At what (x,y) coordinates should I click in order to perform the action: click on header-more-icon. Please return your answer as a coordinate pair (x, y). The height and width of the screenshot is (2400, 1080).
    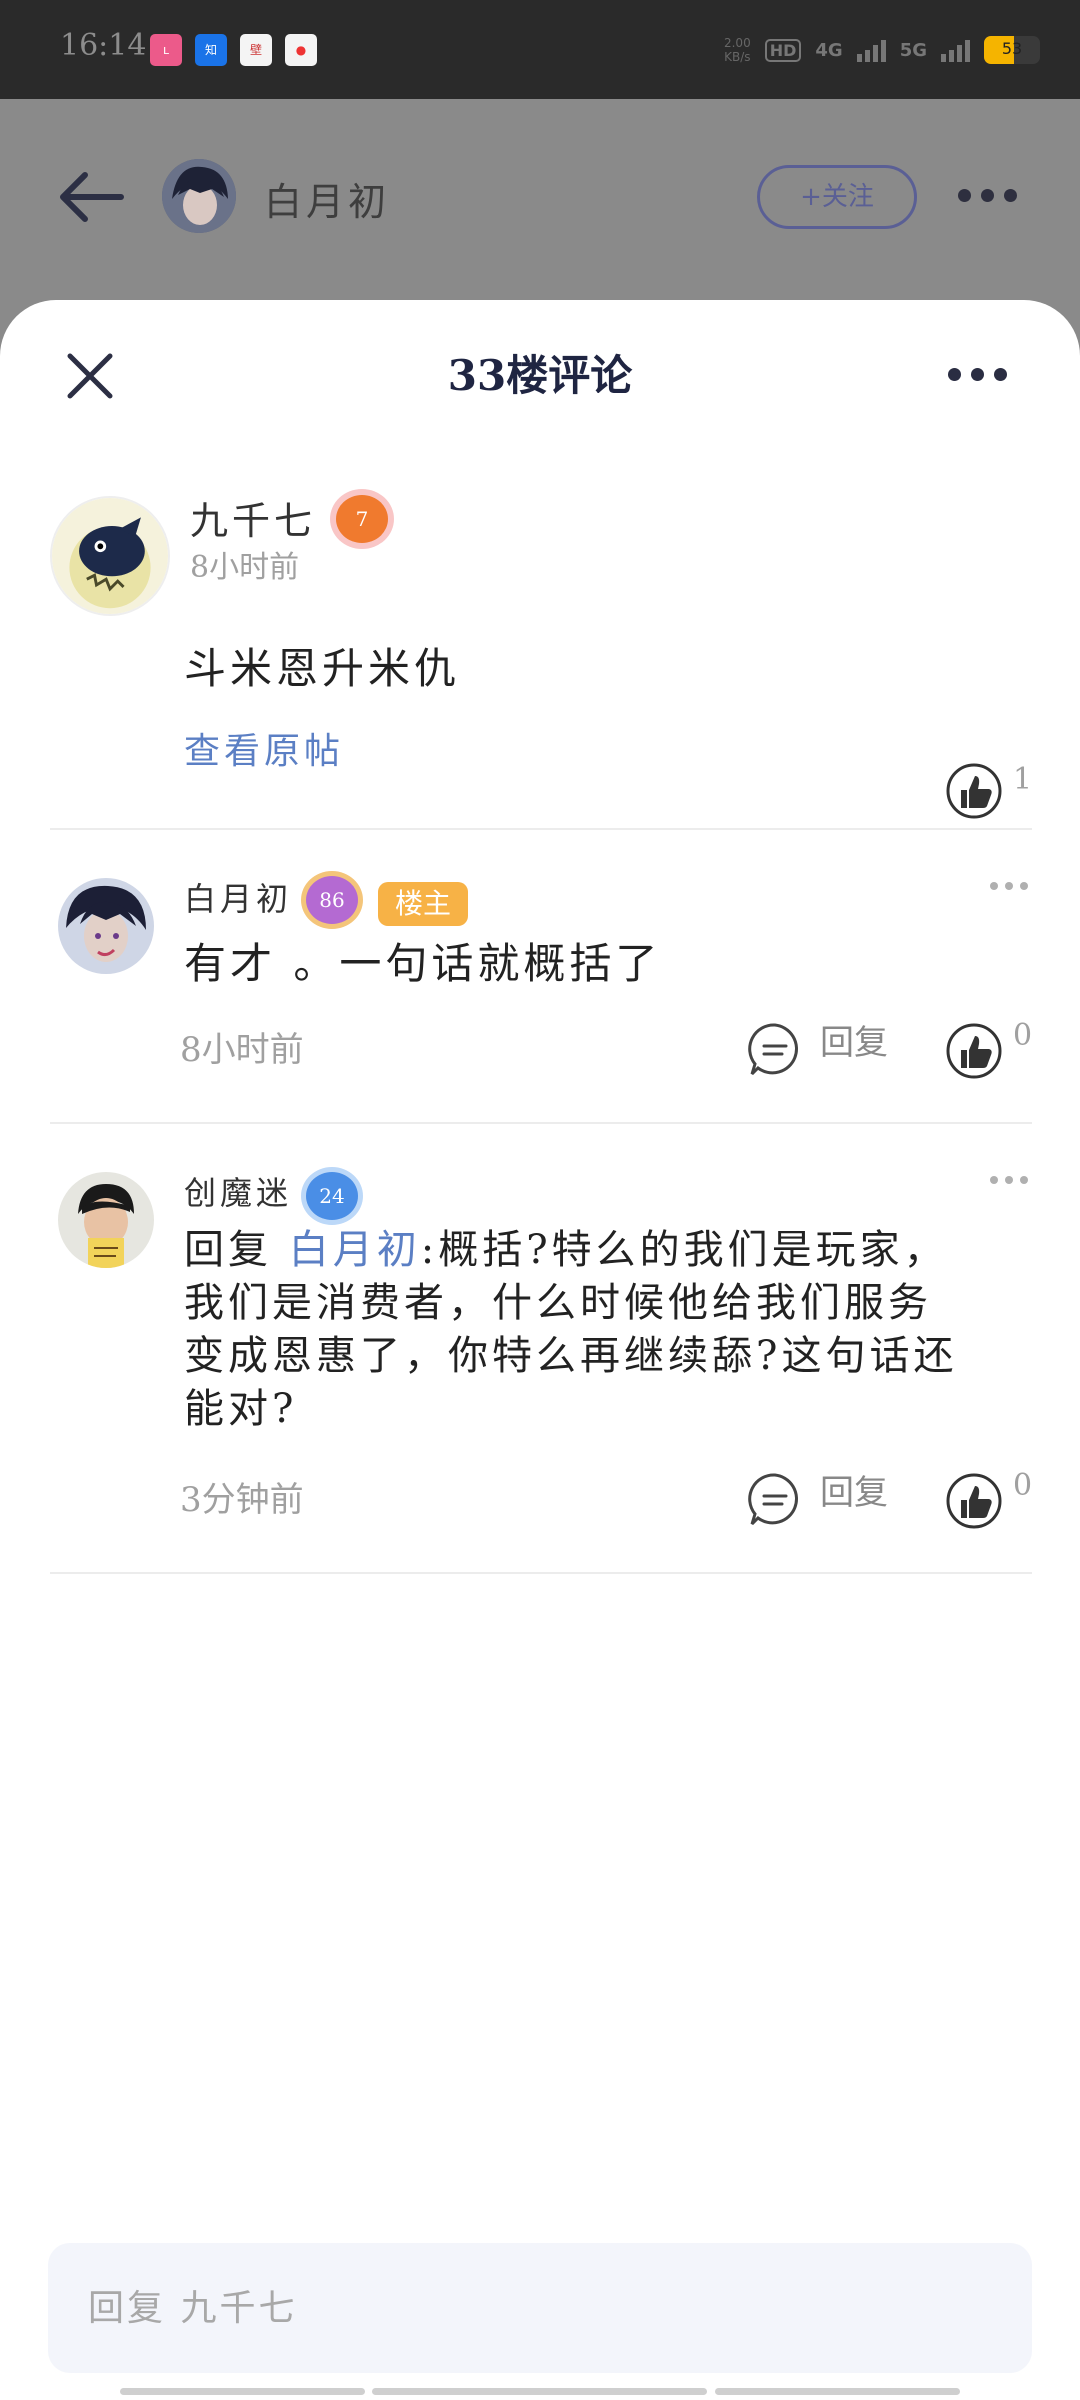
    Looking at the image, I should click on (987, 195).